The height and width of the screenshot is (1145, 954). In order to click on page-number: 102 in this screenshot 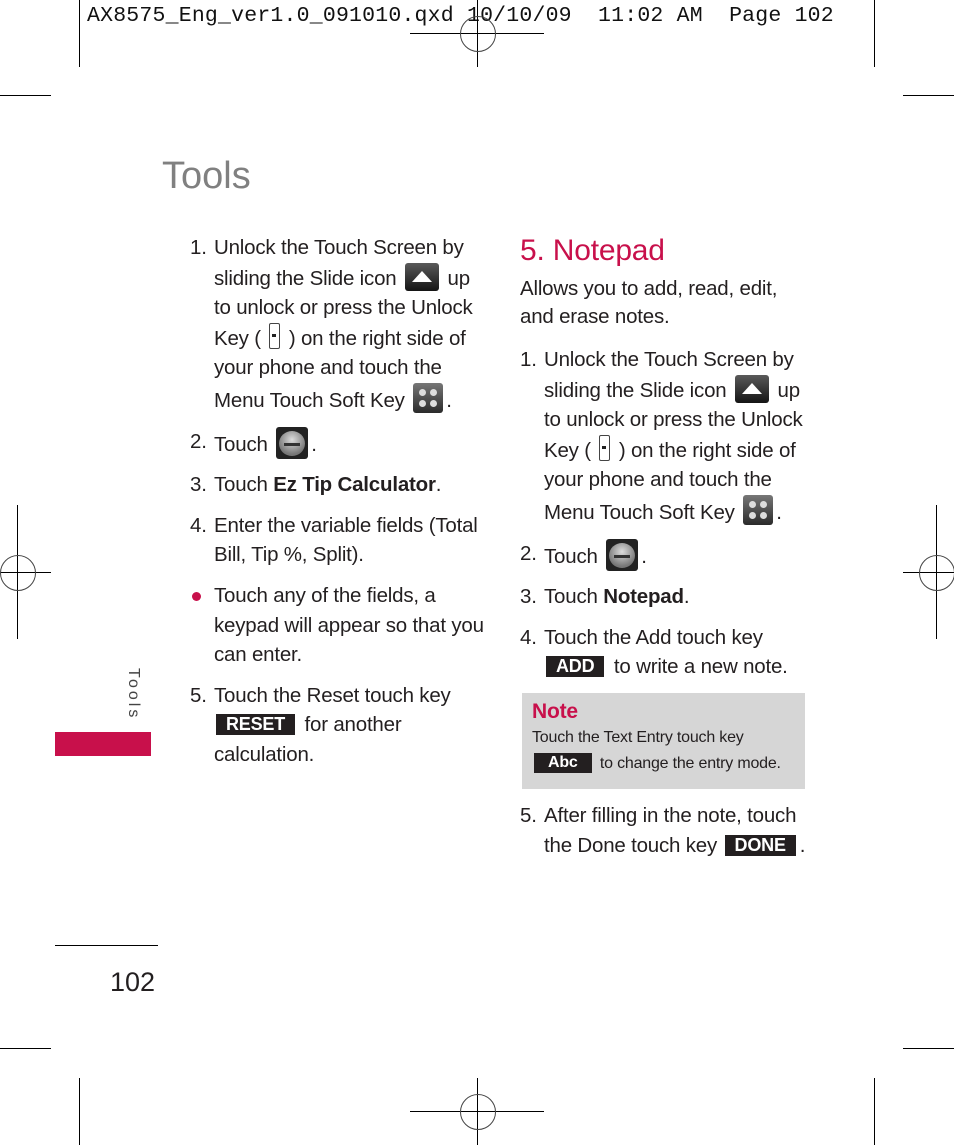, I will do `click(133, 982)`.